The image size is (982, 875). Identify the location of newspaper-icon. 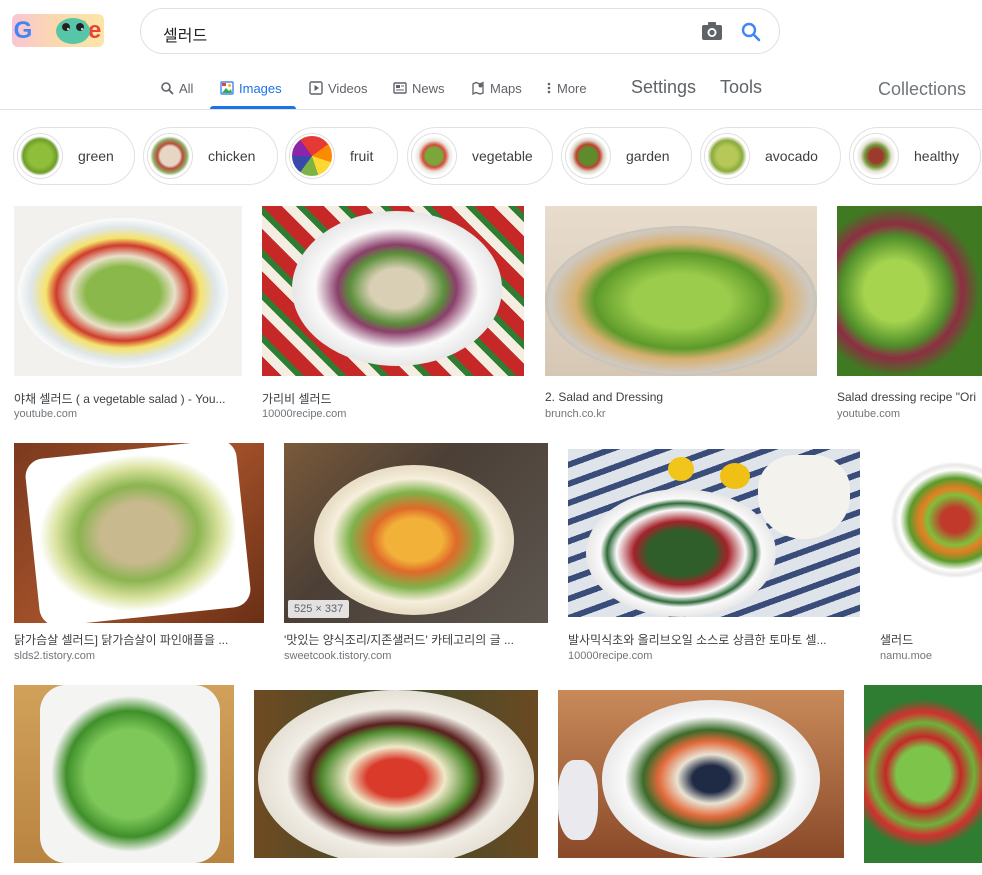
(400, 88).